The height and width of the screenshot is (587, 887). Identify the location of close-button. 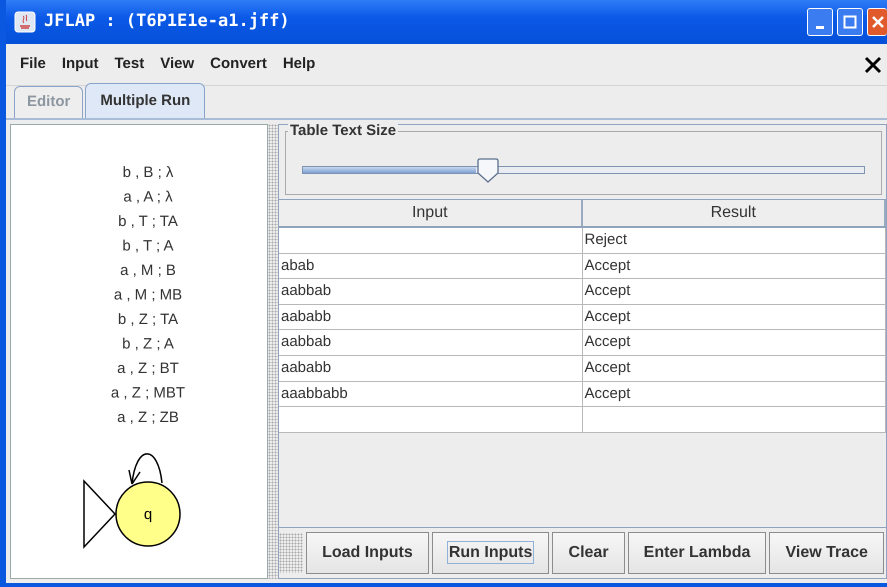
(877, 22).